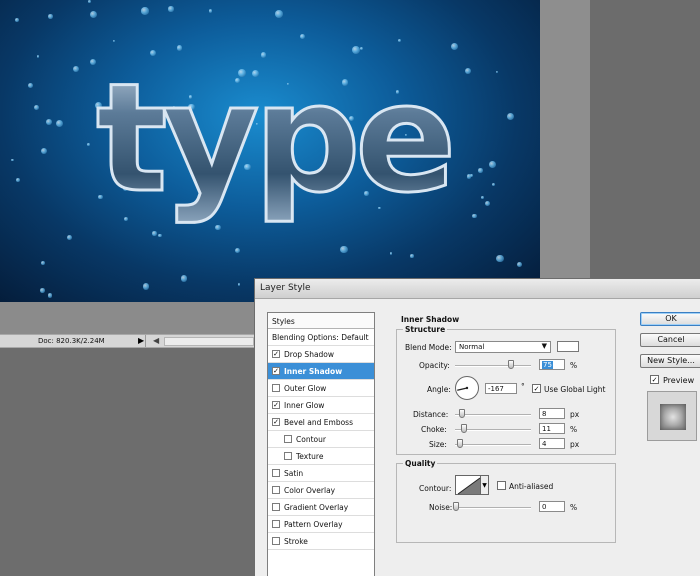  Describe the element at coordinates (575, 414) in the screenshot. I see `distance-unit: px` at that location.